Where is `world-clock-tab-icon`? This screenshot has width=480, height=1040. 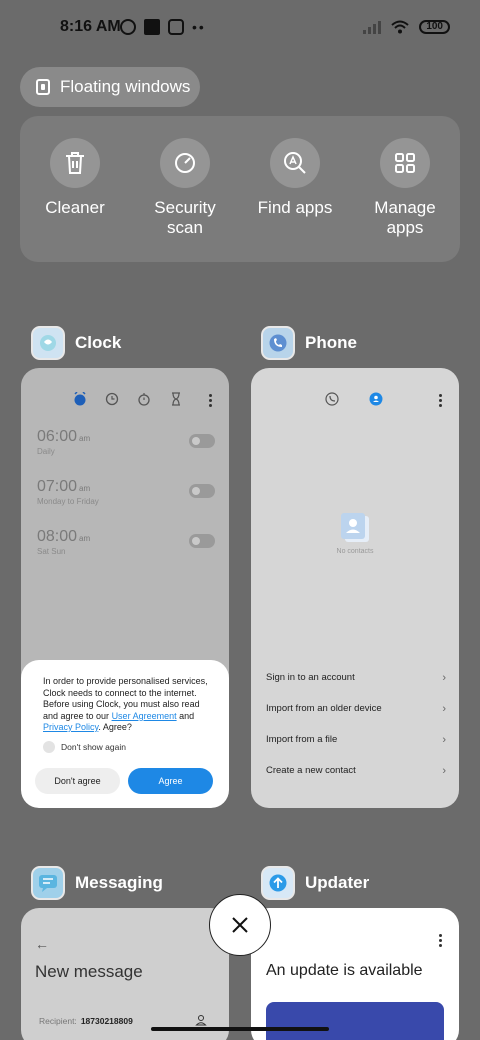
world-clock-tab-icon is located at coordinates (112, 399).